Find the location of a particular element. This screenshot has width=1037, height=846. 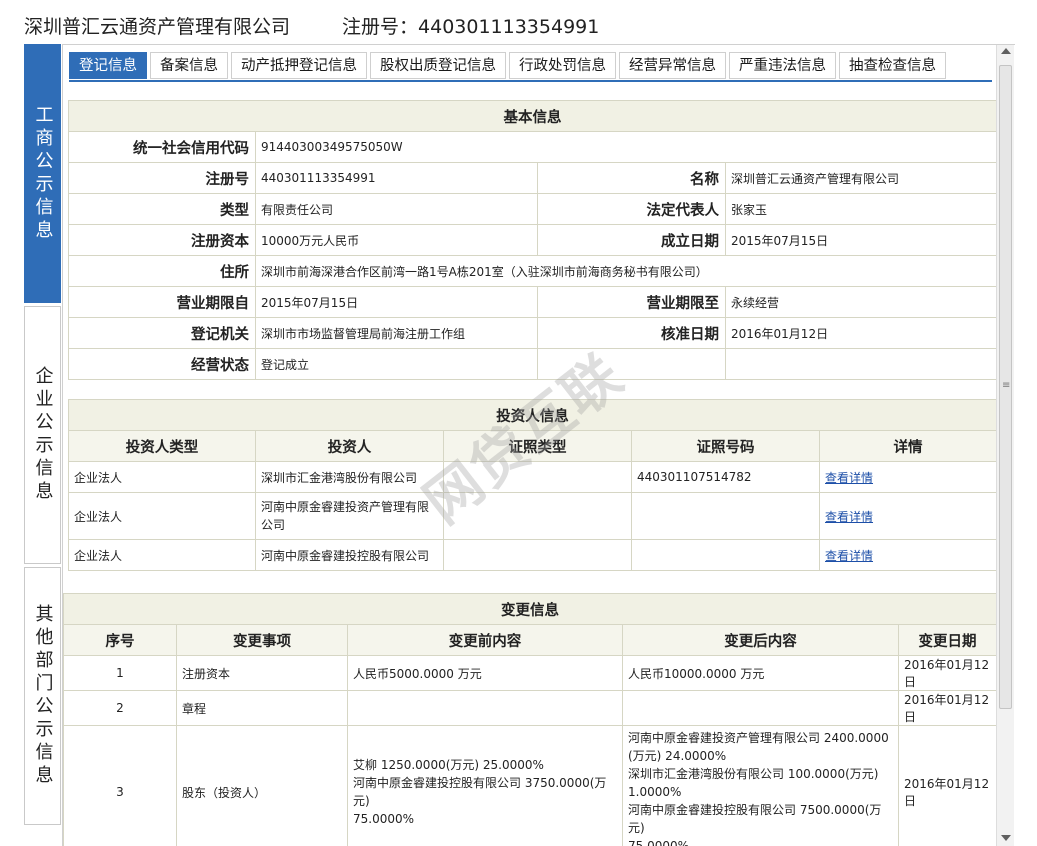

capital-value: 10000万元人民币 is located at coordinates (396, 240).